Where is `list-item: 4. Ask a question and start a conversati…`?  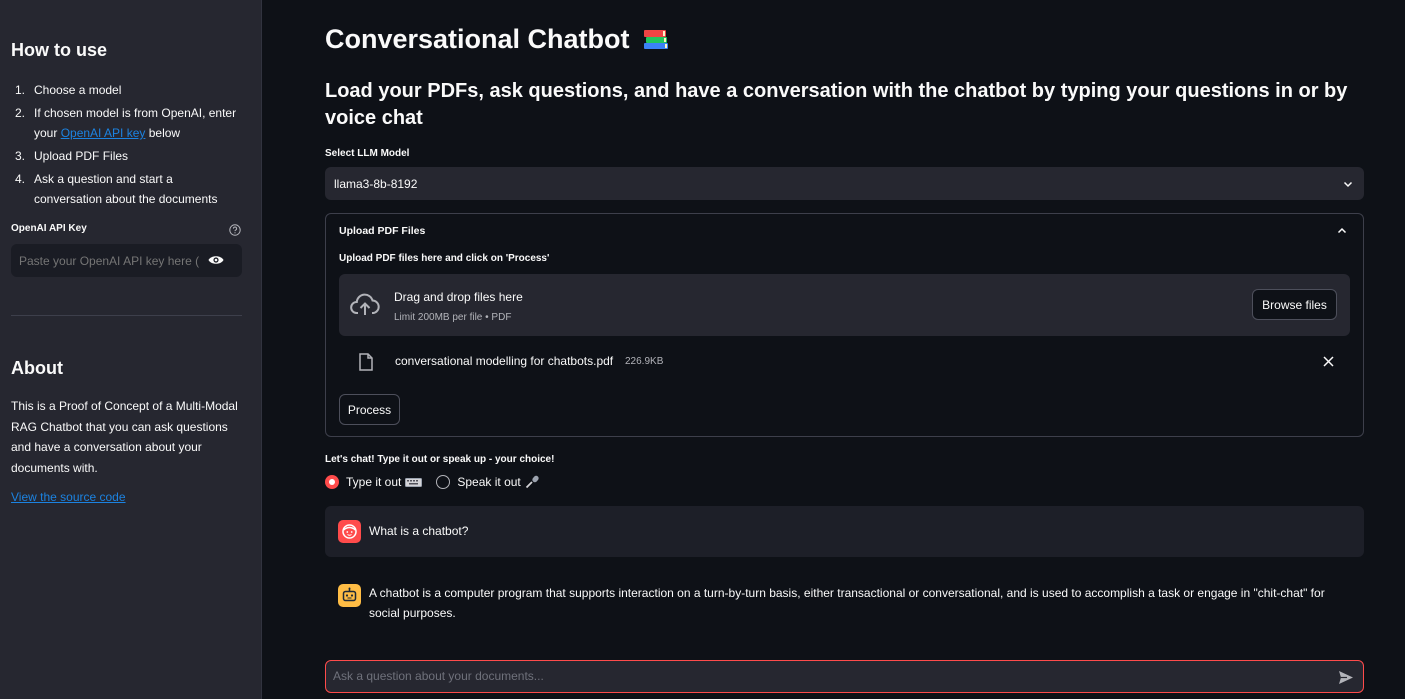
list-item: 4. Ask a question and start a conversati… is located at coordinates (126, 189).